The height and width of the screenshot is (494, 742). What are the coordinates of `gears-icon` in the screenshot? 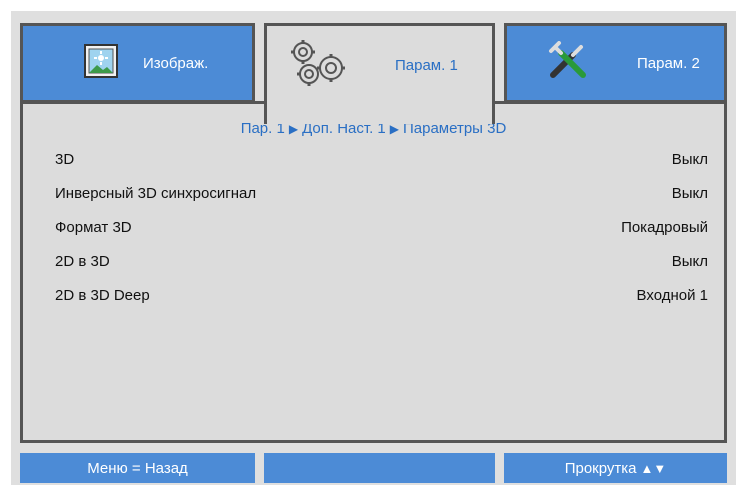 It's located at (319, 65).